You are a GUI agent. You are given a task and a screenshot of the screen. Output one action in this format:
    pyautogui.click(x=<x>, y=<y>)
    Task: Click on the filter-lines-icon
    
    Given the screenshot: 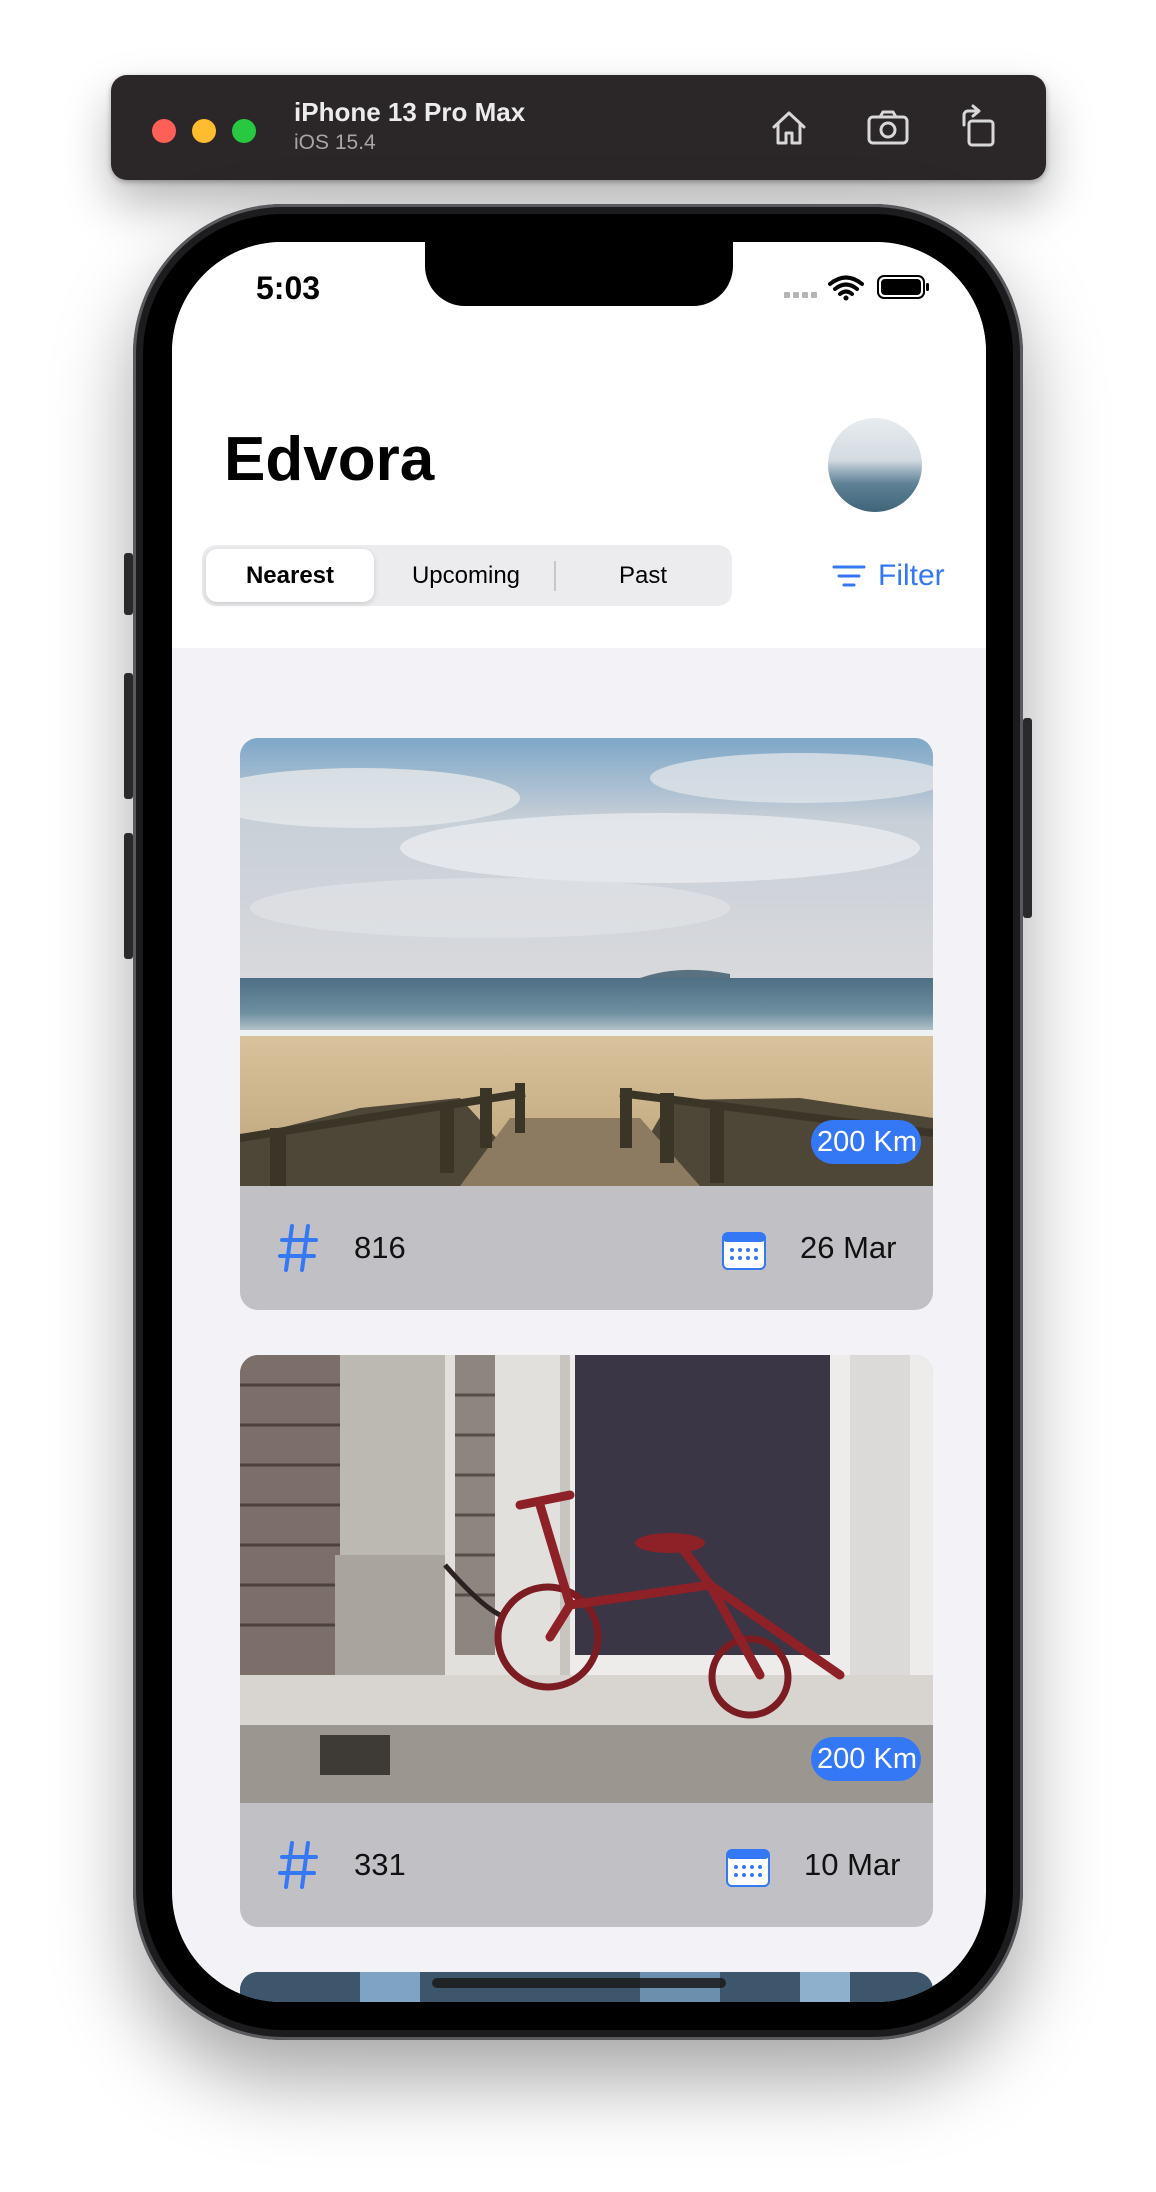 What is the action you would take?
    pyautogui.click(x=849, y=576)
    